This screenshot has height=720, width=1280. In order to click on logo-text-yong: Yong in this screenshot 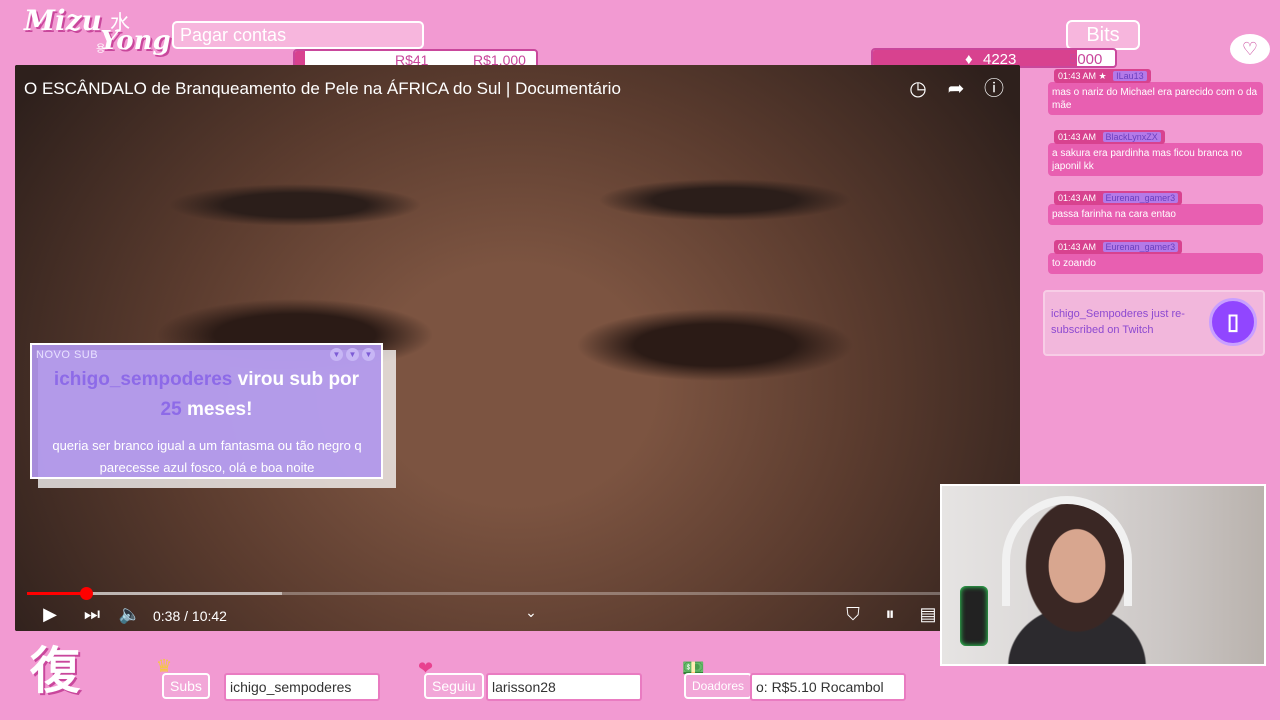, I will do `click(135, 41)`.